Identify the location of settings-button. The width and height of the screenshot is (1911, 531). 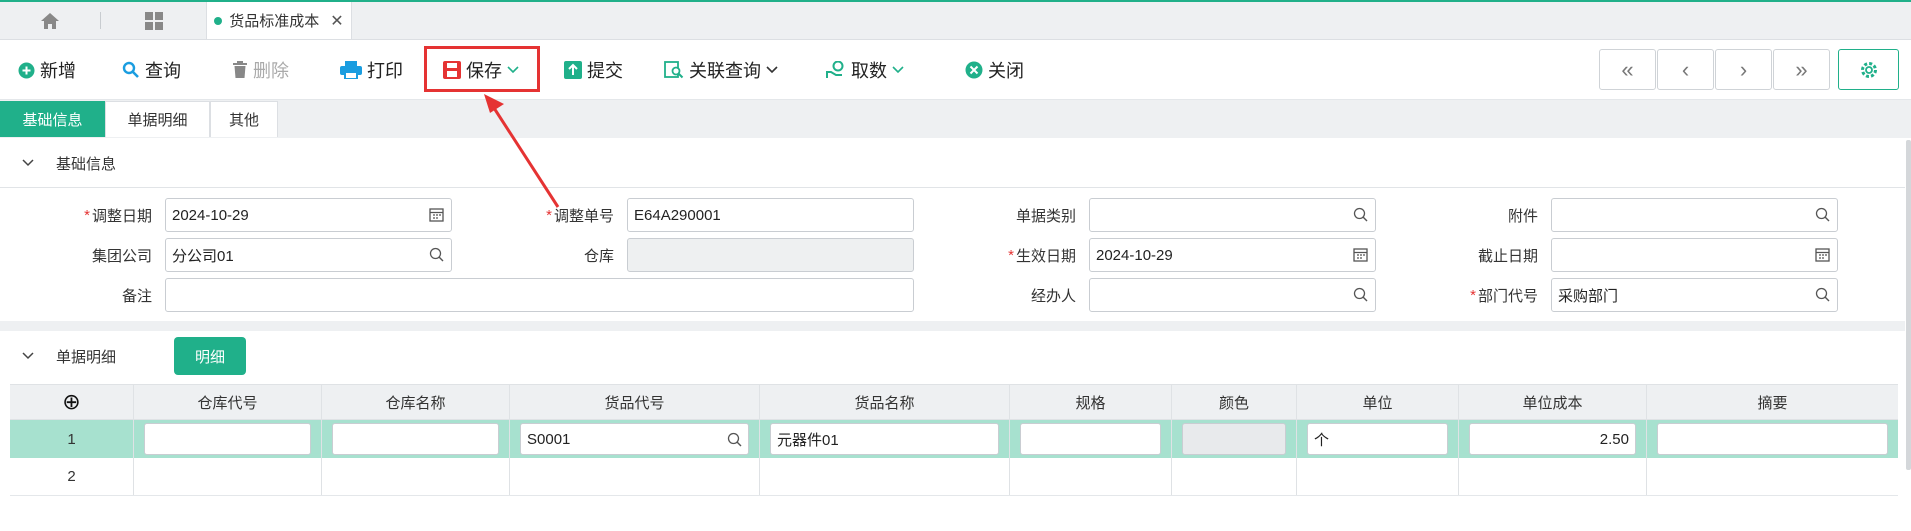
(1868, 69).